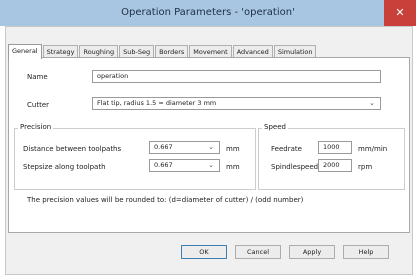 The width and height of the screenshot is (416, 278). I want to click on close-icon: ✕, so click(400, 13).